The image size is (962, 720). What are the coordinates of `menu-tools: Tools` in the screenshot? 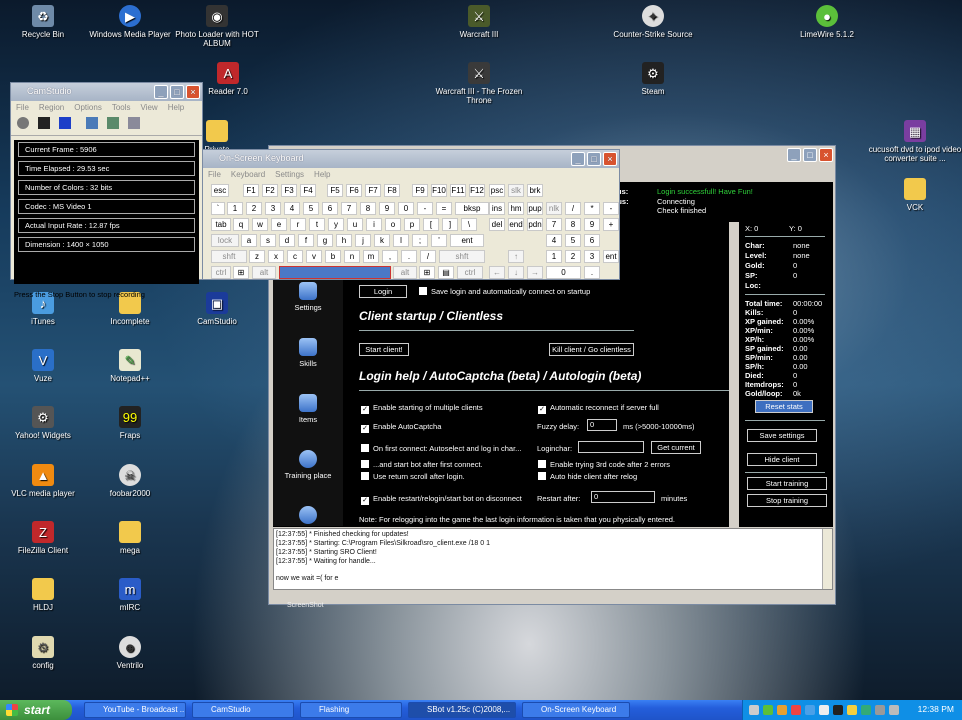 It's located at (121, 108).